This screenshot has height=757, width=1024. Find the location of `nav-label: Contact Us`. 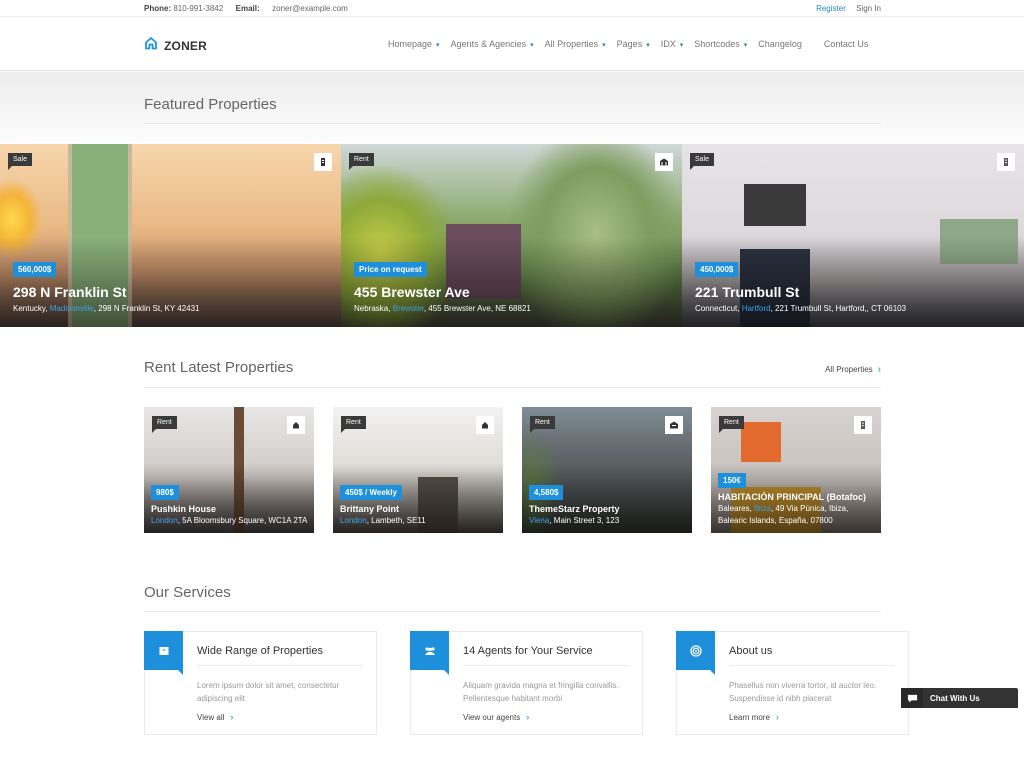

nav-label: Contact Us is located at coordinates (846, 44).